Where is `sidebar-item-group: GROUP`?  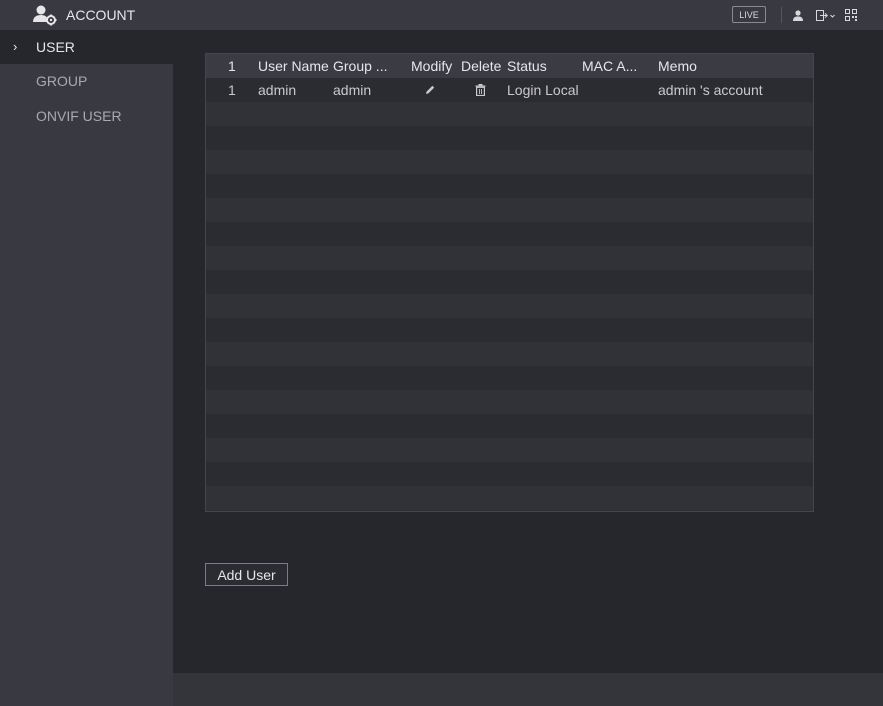
sidebar-item-group: GROUP is located at coordinates (86, 81).